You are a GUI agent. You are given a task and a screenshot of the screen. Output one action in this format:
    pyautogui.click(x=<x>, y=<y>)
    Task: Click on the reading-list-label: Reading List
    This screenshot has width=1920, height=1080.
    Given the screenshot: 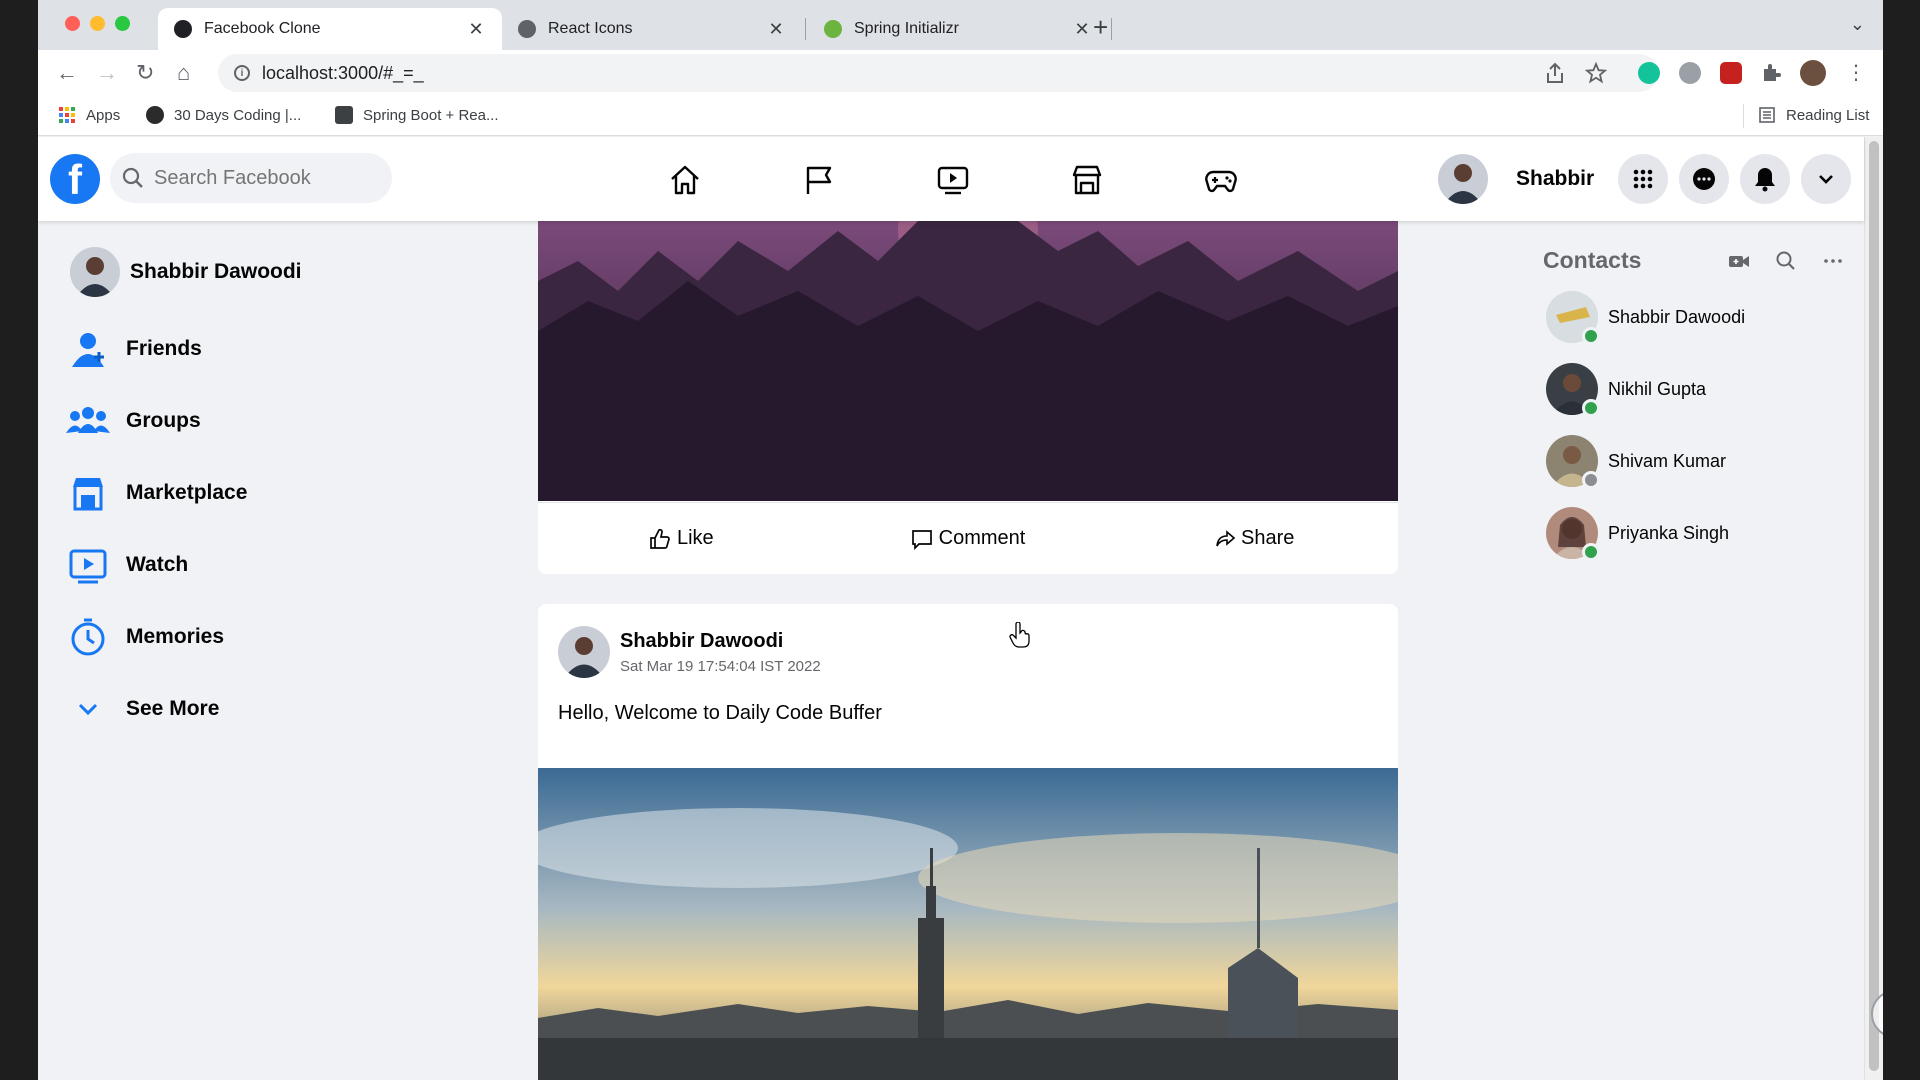 What is the action you would take?
    pyautogui.click(x=1828, y=115)
    